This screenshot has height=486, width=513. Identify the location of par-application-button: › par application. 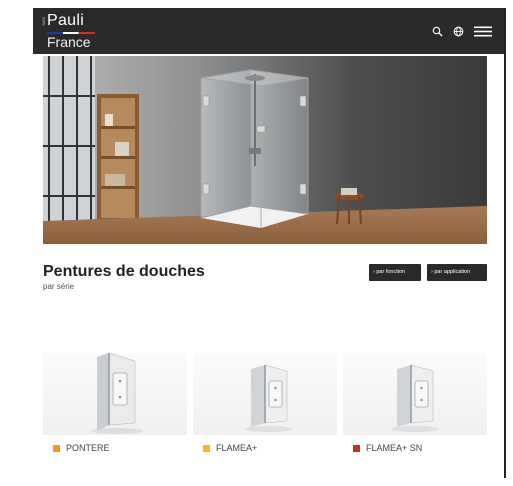
(457, 272).